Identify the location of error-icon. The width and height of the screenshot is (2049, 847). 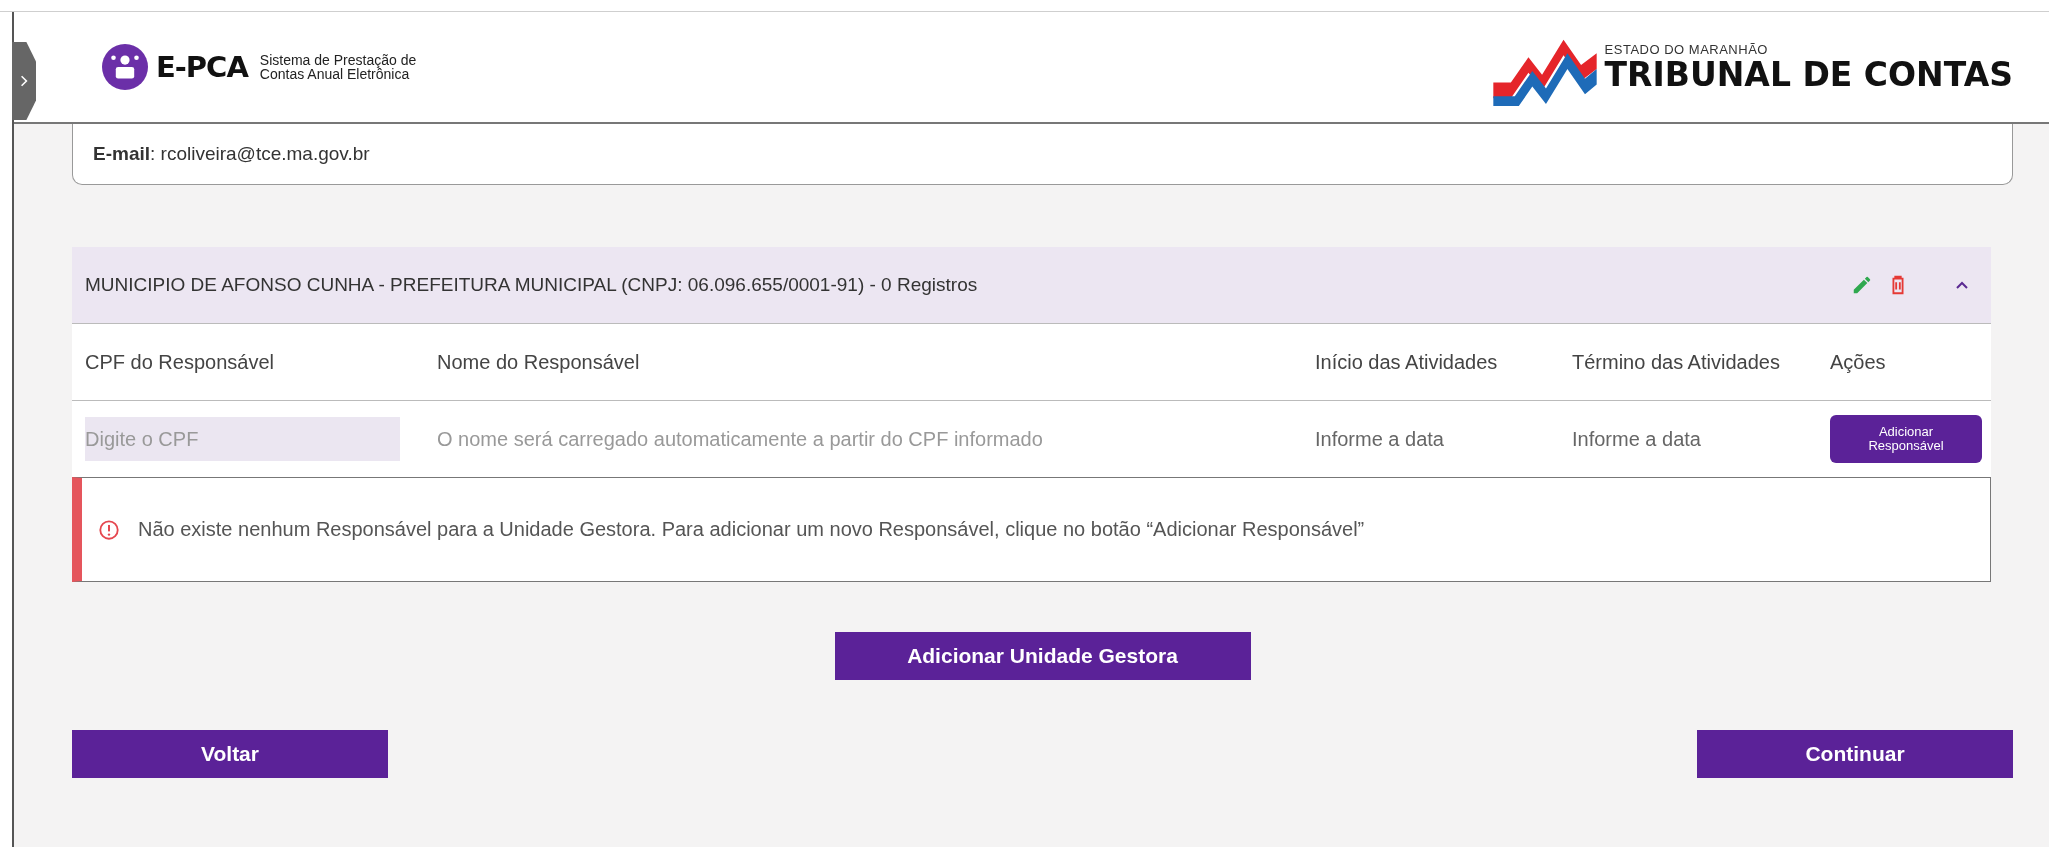
(109, 529).